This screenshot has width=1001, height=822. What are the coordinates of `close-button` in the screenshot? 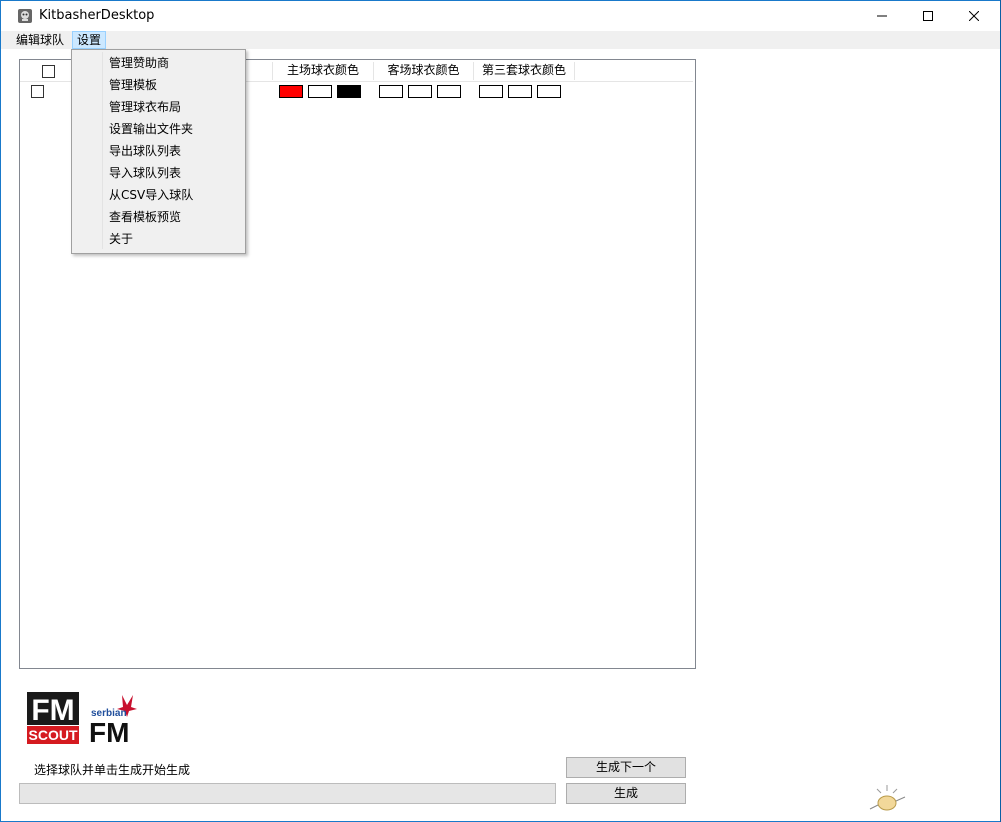 It's located at (974, 16).